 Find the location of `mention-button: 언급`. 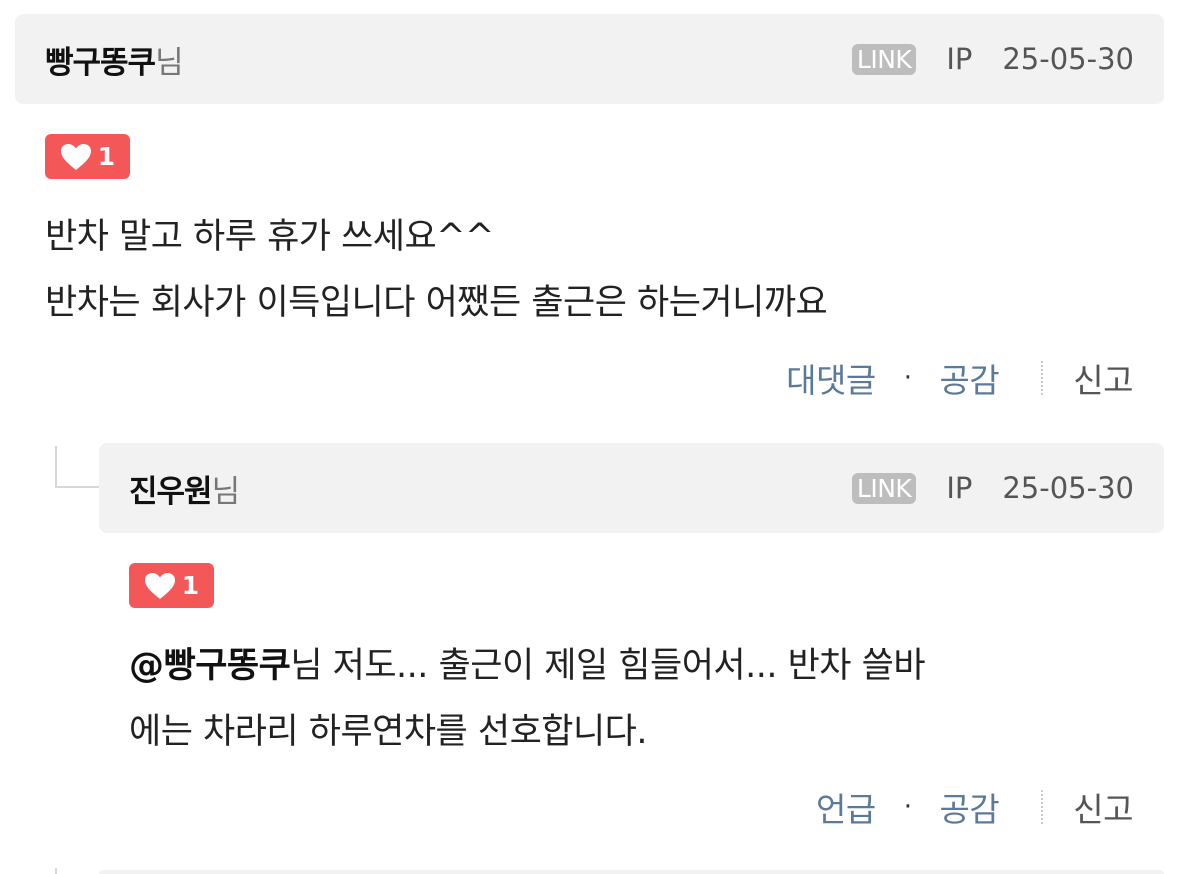

mention-button: 언급 is located at coordinates (846, 807).